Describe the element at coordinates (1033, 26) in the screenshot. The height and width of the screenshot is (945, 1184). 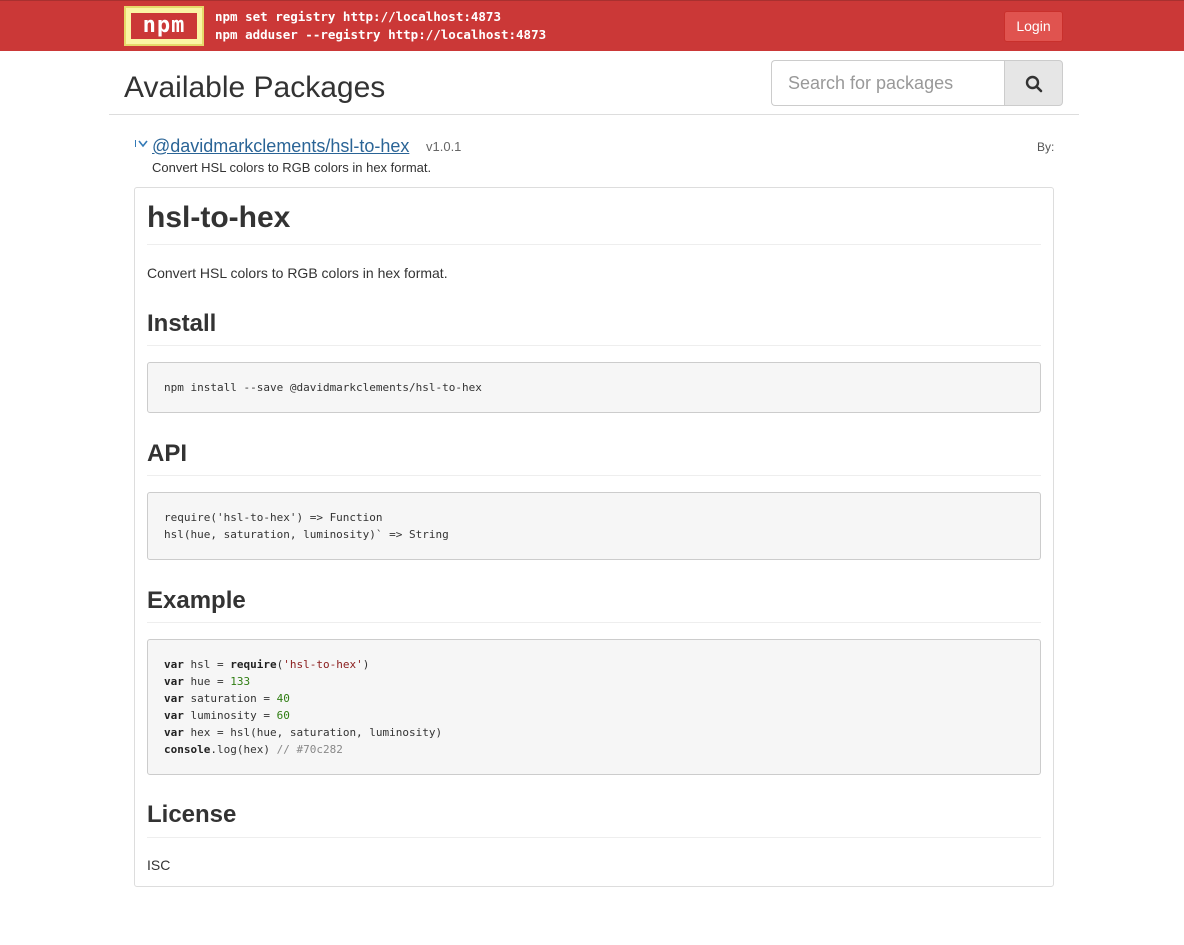
I see `login-button: Login` at that location.